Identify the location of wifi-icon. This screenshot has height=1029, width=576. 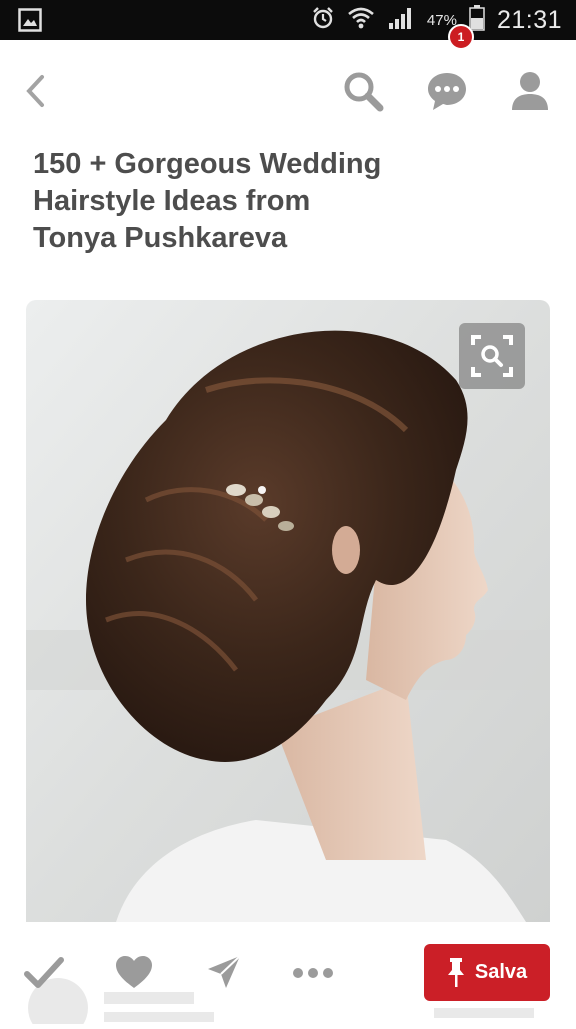
(361, 20).